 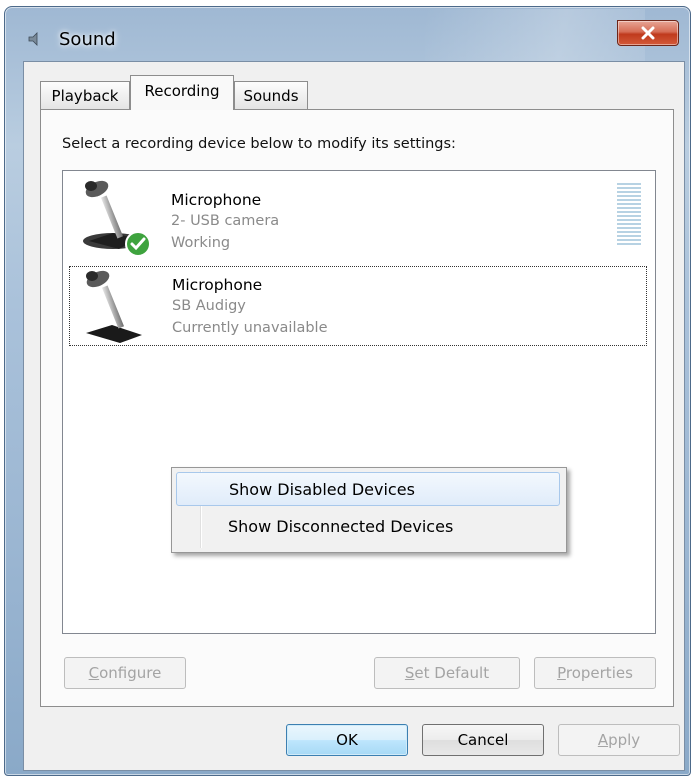 I want to click on properties-button: Properties, so click(x=595, y=673).